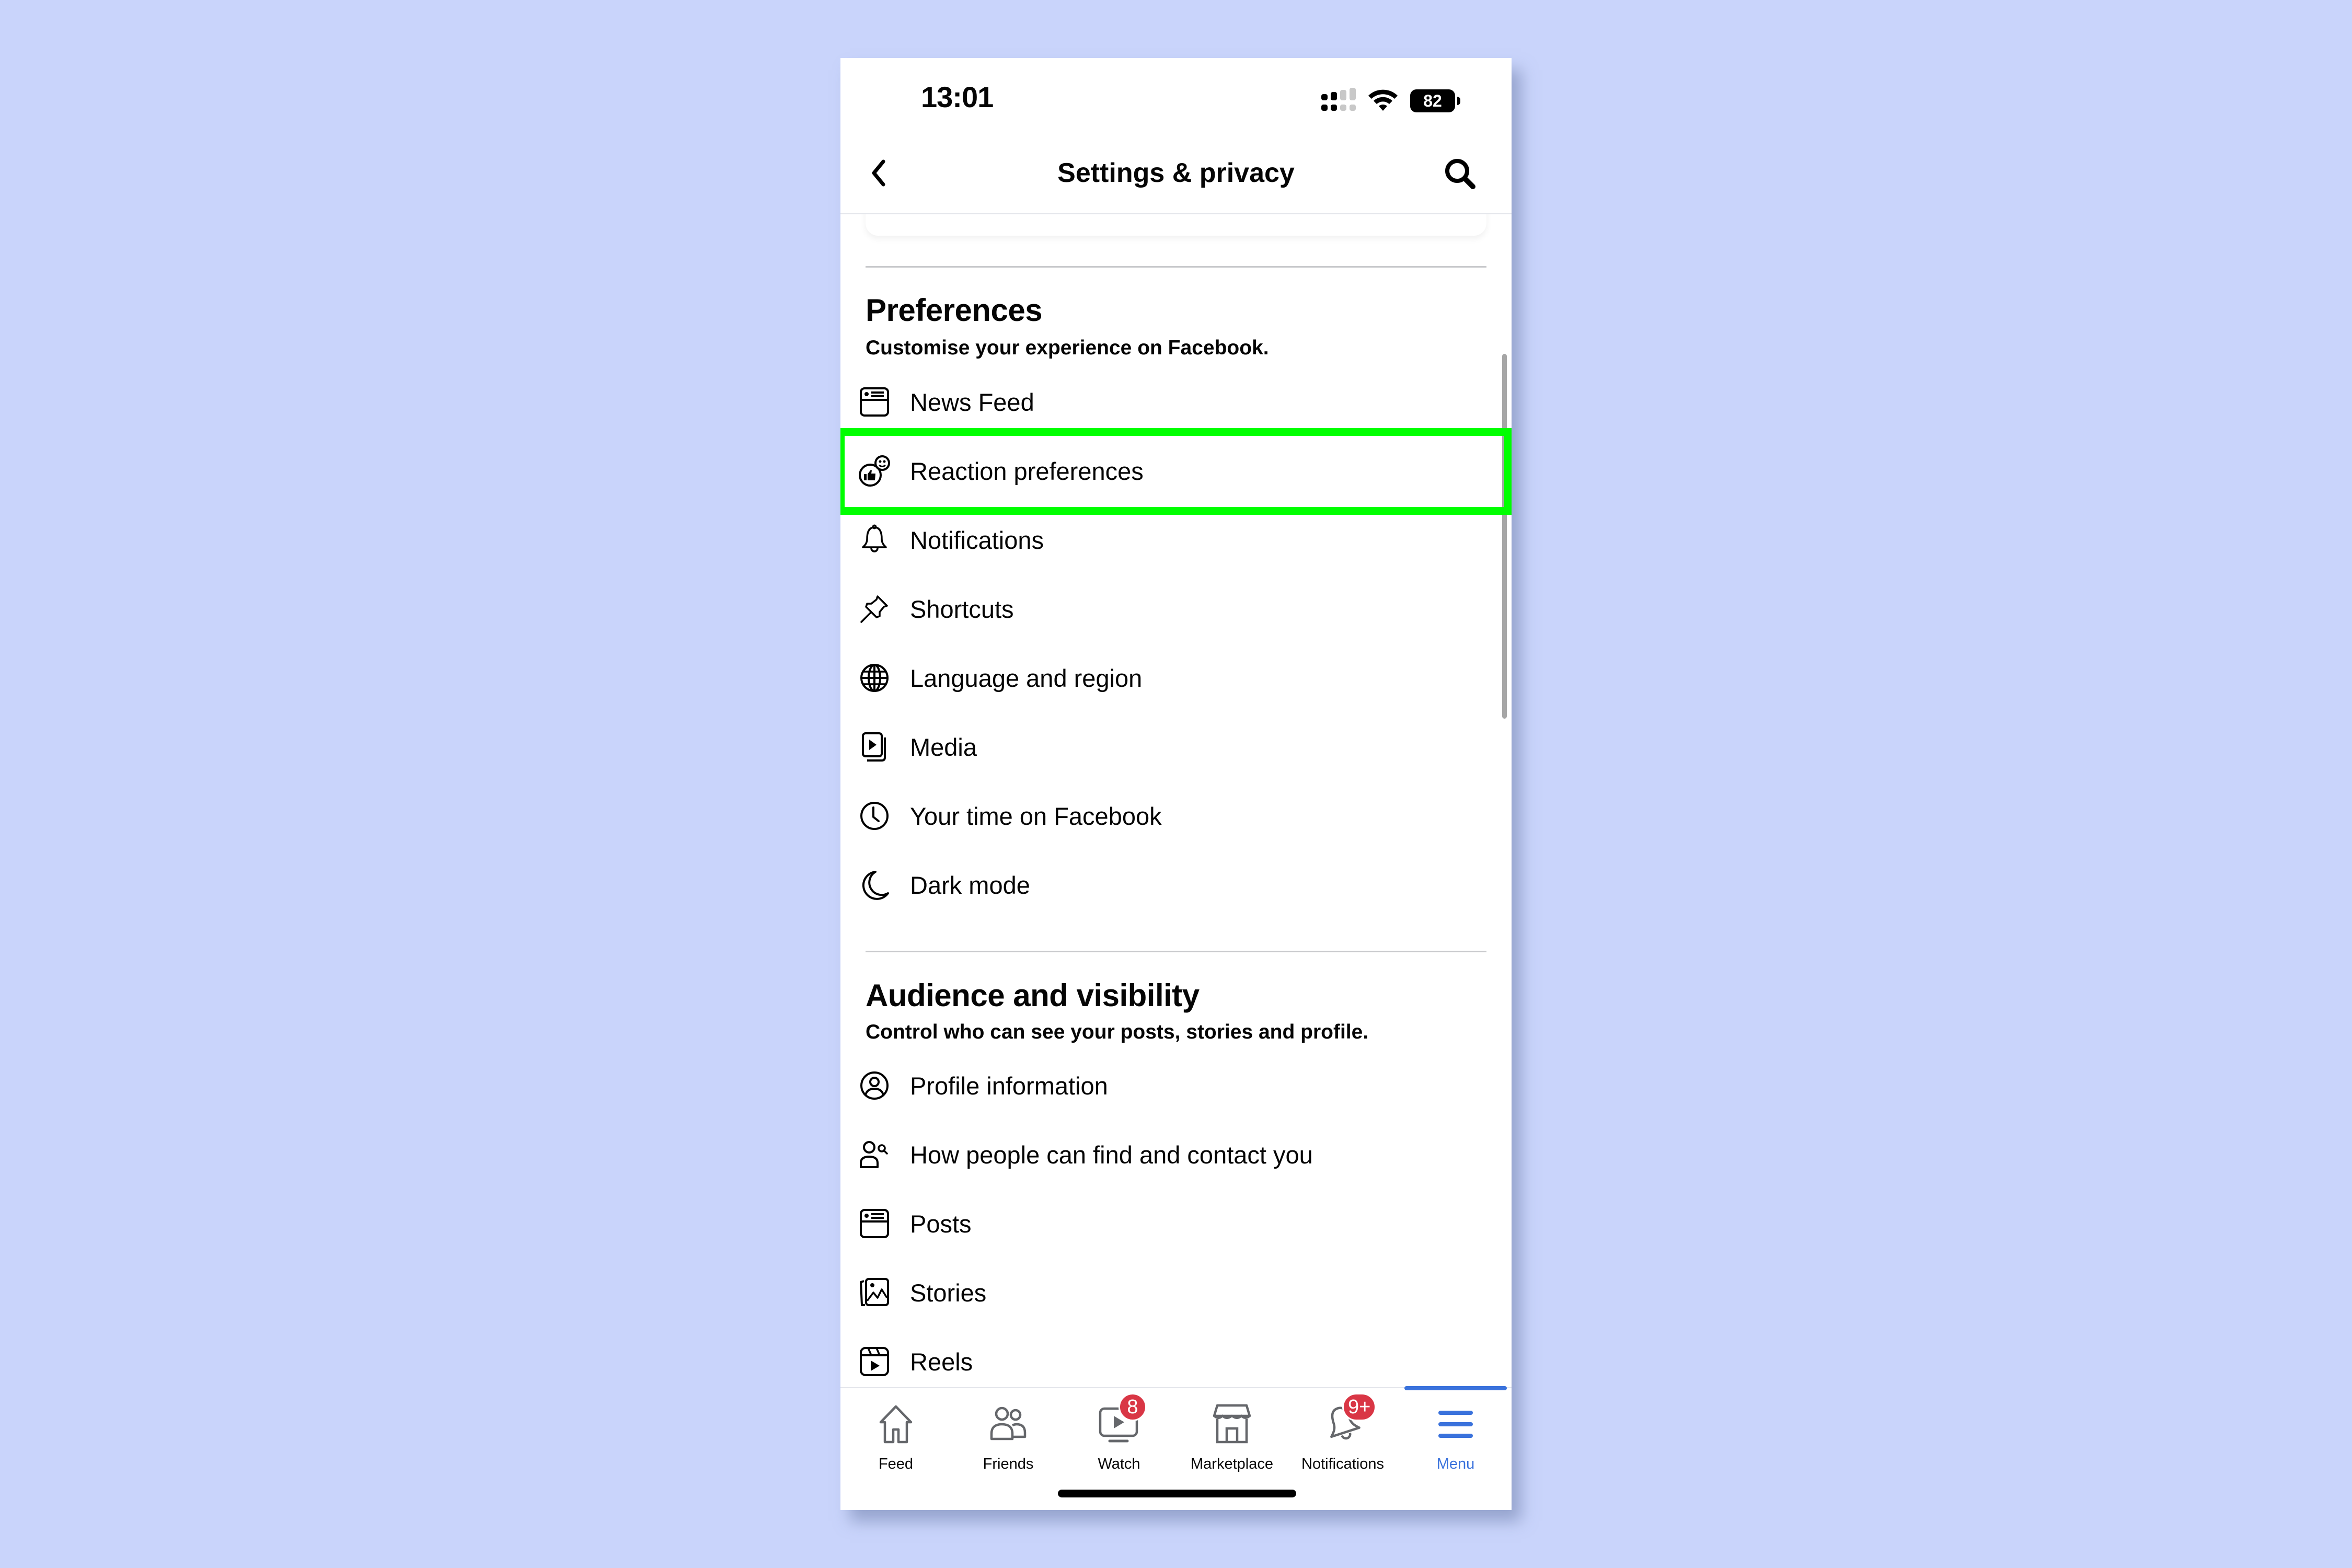 The width and height of the screenshot is (2352, 1568). What do you see at coordinates (941, 1223) in the screenshot?
I see `settings-item-label: Posts` at bounding box center [941, 1223].